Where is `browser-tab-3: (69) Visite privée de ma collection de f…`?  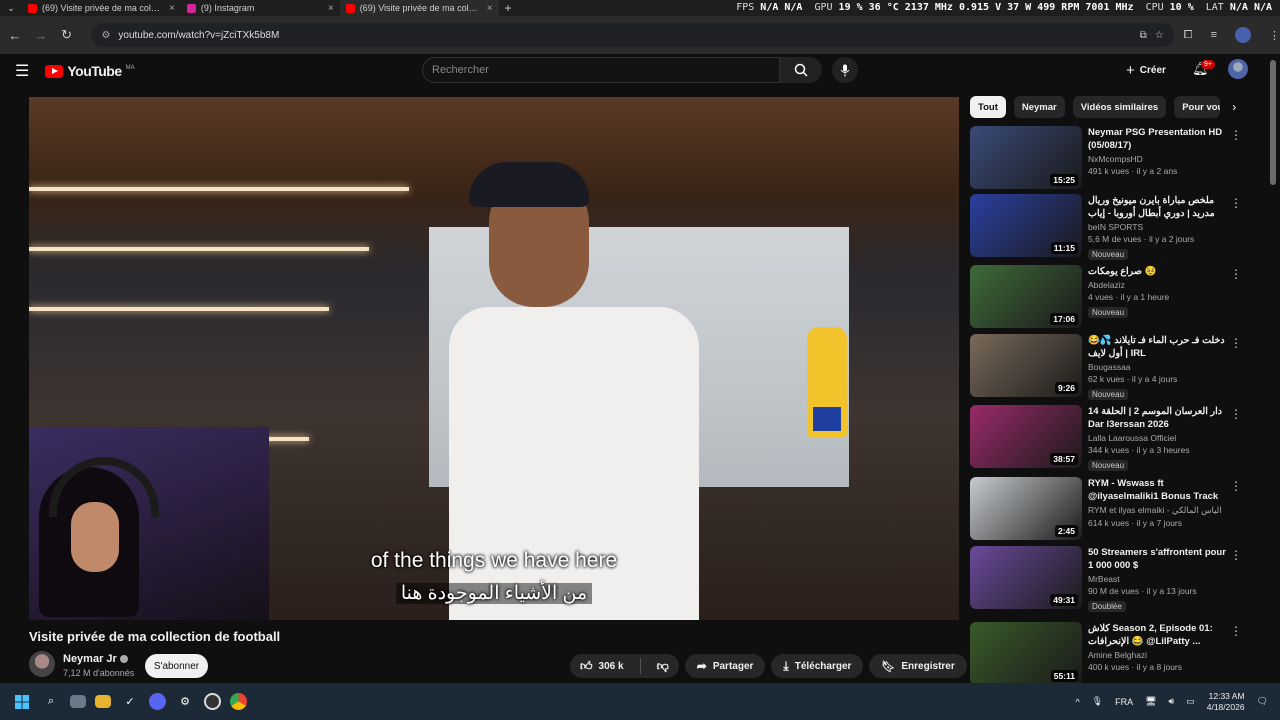
browser-tab-3: (69) Visite privée de ma collection de f… is located at coordinates (419, 8).